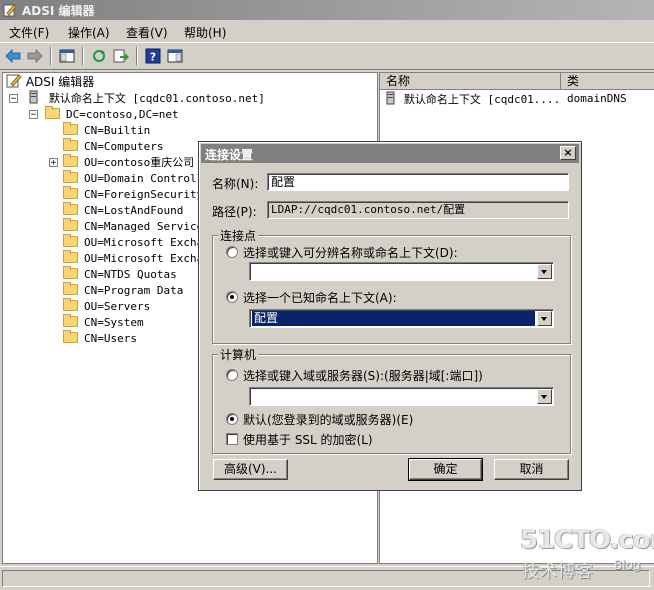 This screenshot has height=590, width=654. I want to click on tree-item: CN=LostAndFound, so click(123, 210).